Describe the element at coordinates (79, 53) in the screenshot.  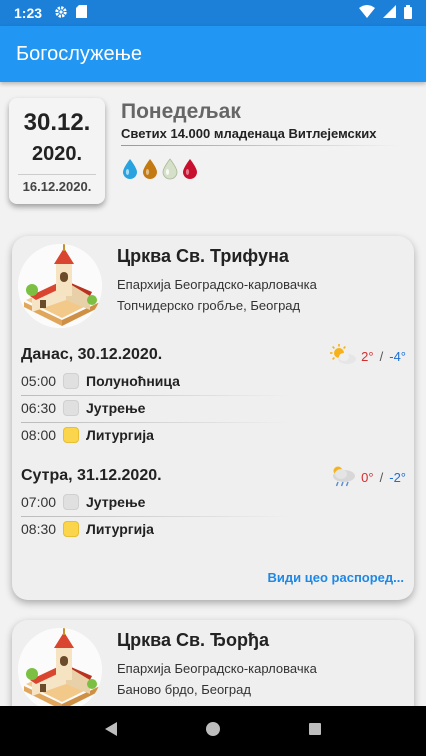
I see `app-title: Богослужење` at that location.